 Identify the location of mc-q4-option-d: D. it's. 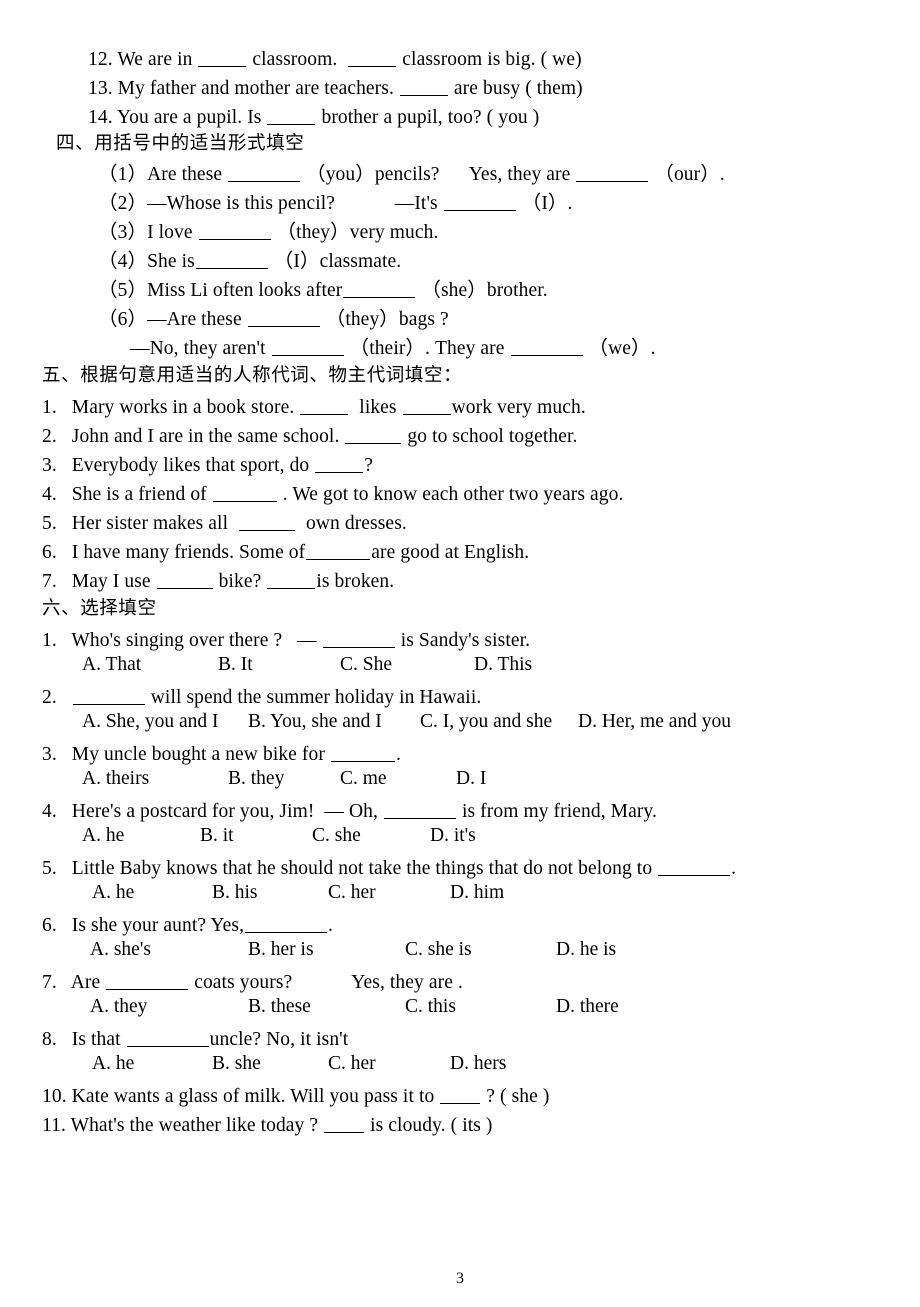
(453, 836).